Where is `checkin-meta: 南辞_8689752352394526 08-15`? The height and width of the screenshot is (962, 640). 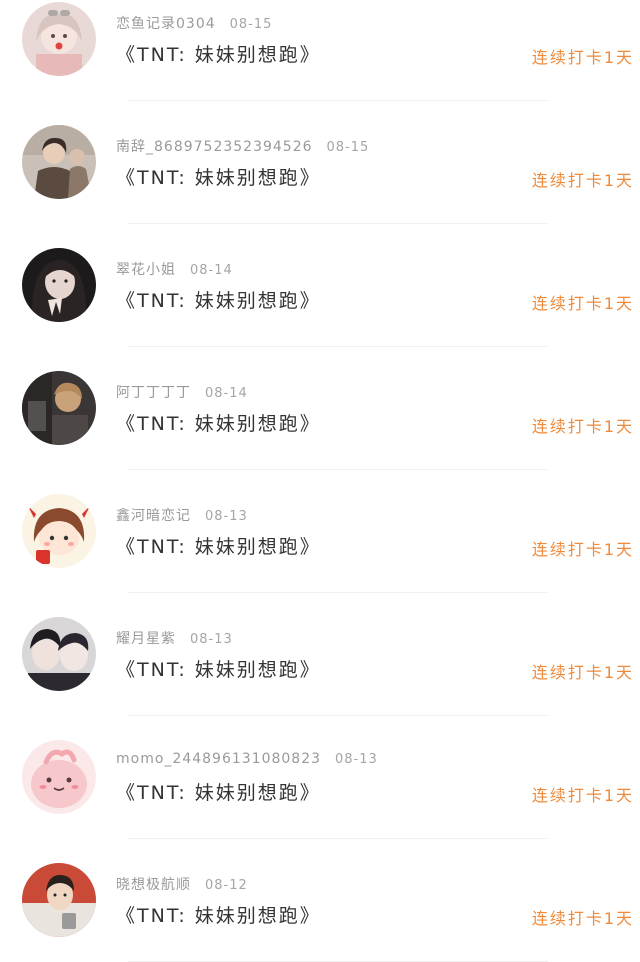
checkin-meta: 南辞_8689752352394526 08-15 is located at coordinates (242, 146).